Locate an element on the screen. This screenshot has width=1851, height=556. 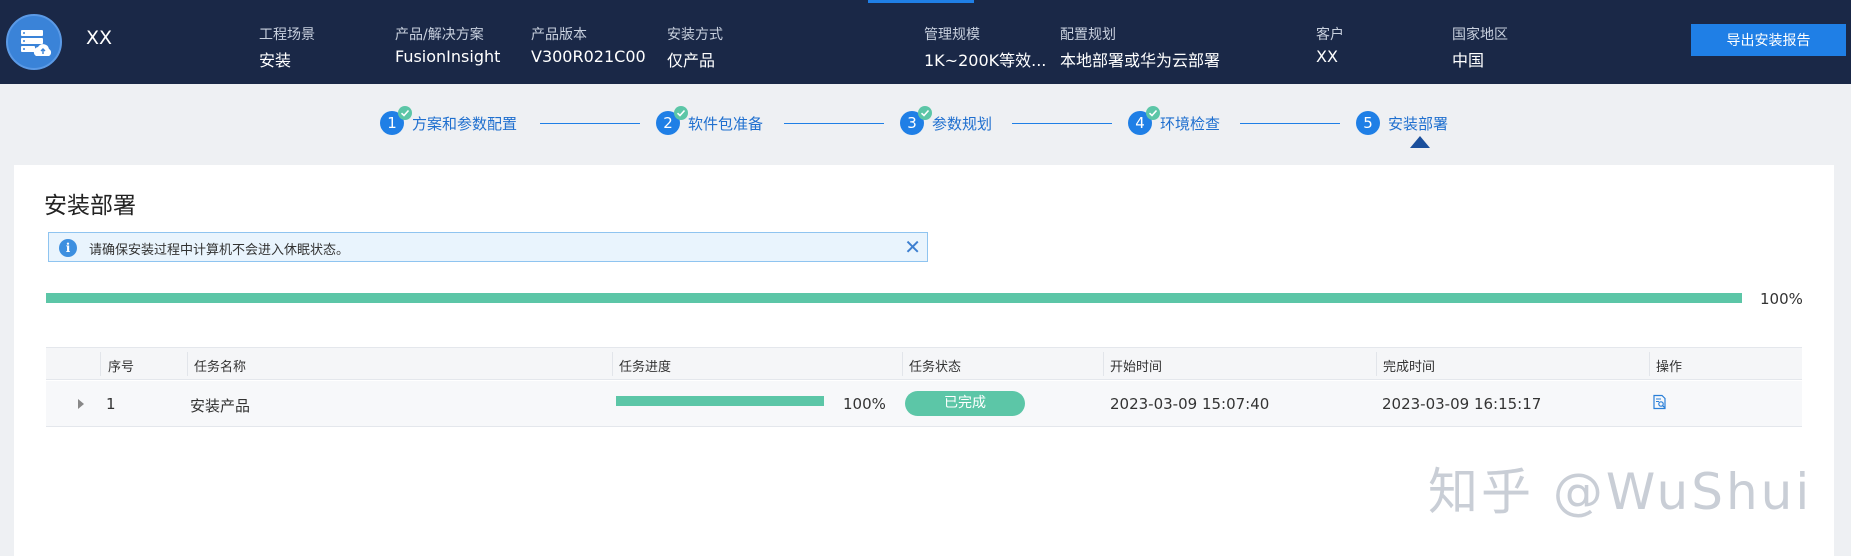
info-icon: i is located at coordinates (68, 248).